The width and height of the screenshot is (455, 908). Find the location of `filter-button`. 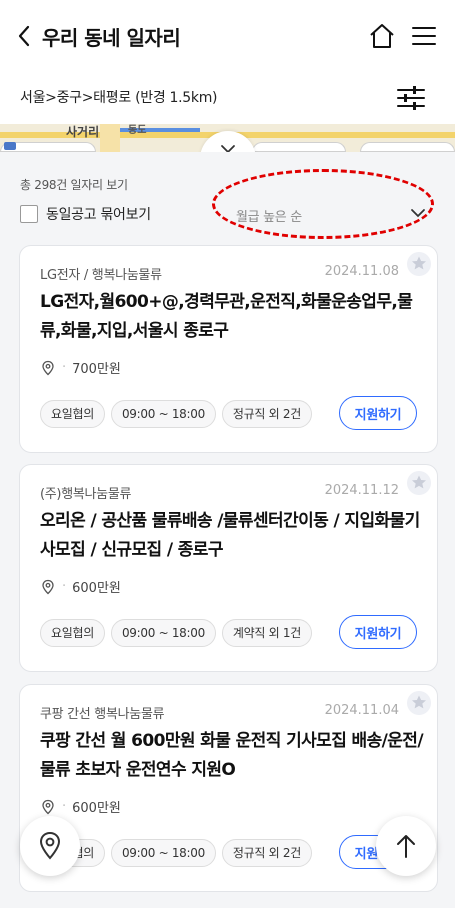

filter-button is located at coordinates (411, 98).